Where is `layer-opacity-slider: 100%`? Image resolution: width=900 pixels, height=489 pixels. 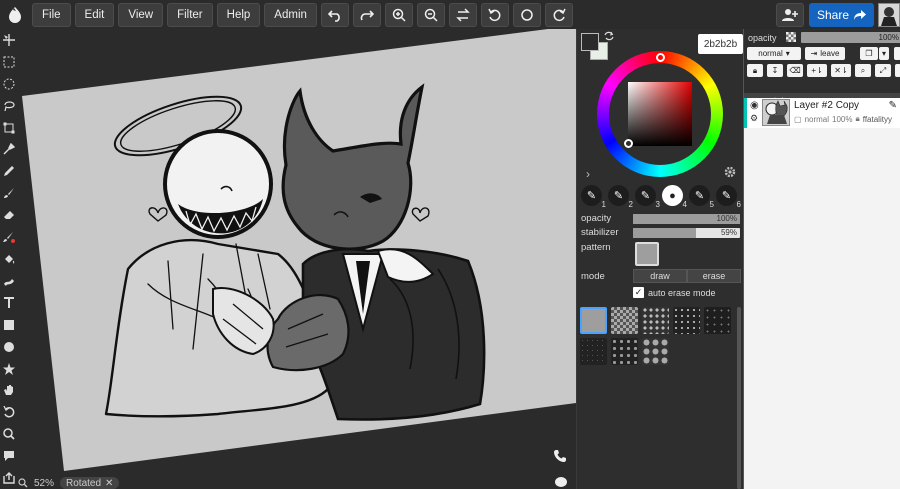 layer-opacity-slider: 100% is located at coordinates (850, 37).